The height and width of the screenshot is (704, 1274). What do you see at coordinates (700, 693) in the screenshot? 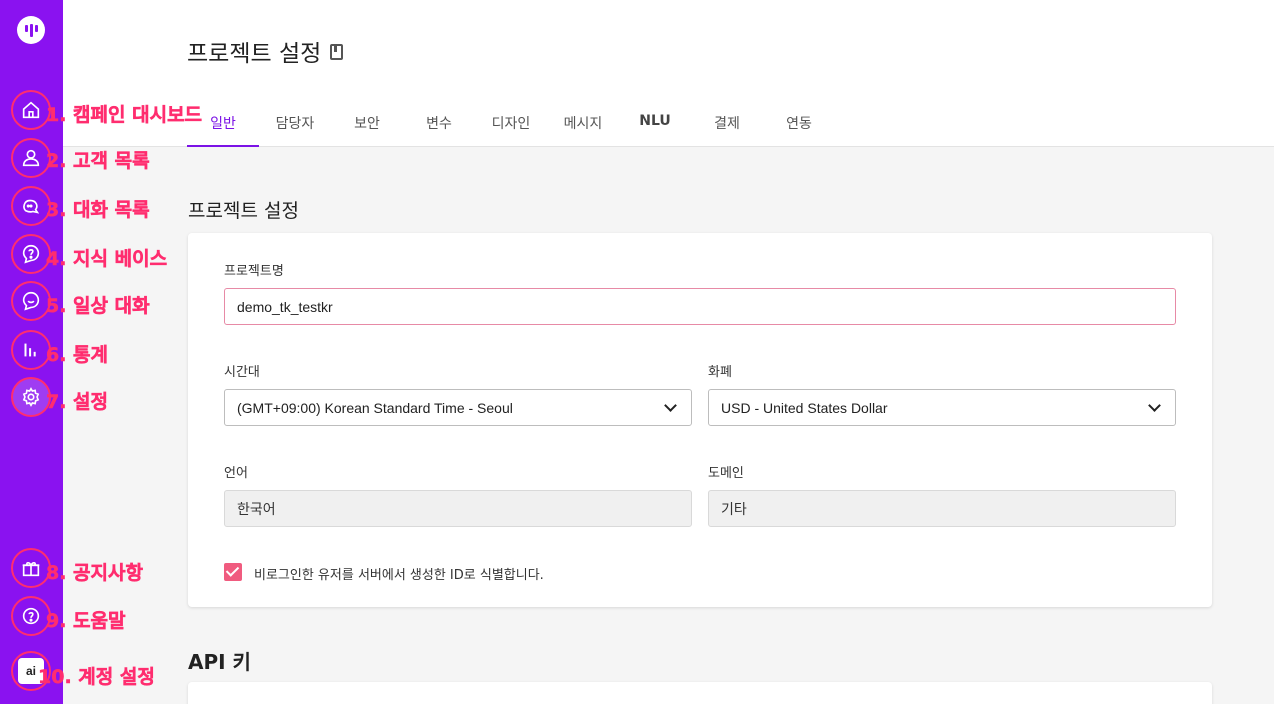
I see `api-key-card` at bounding box center [700, 693].